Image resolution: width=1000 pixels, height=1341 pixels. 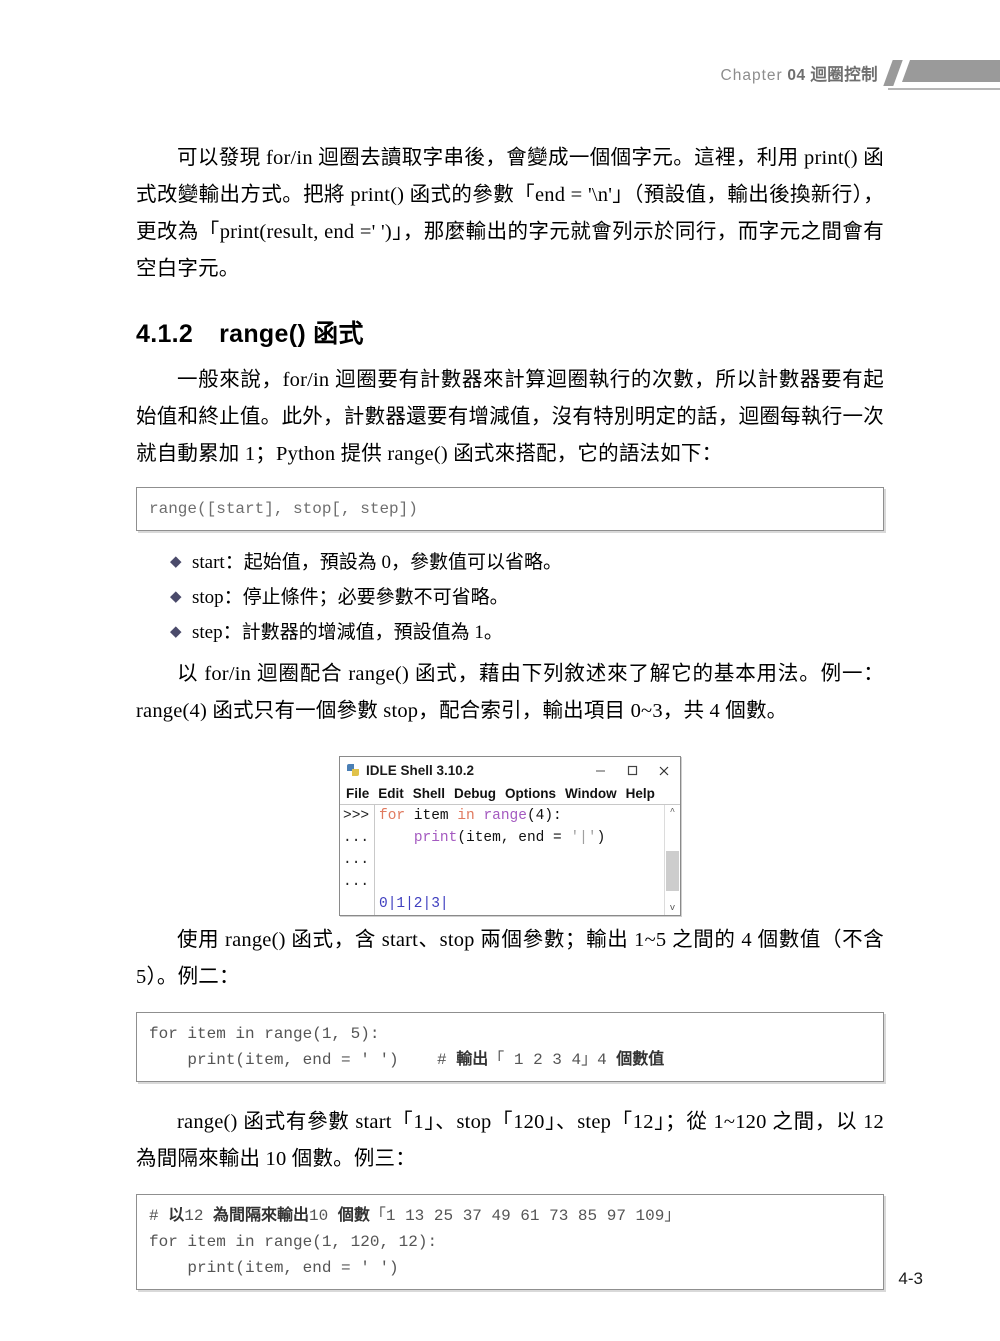 What do you see at coordinates (291, 334) in the screenshot?
I see `section-title: range() 函式` at bounding box center [291, 334].